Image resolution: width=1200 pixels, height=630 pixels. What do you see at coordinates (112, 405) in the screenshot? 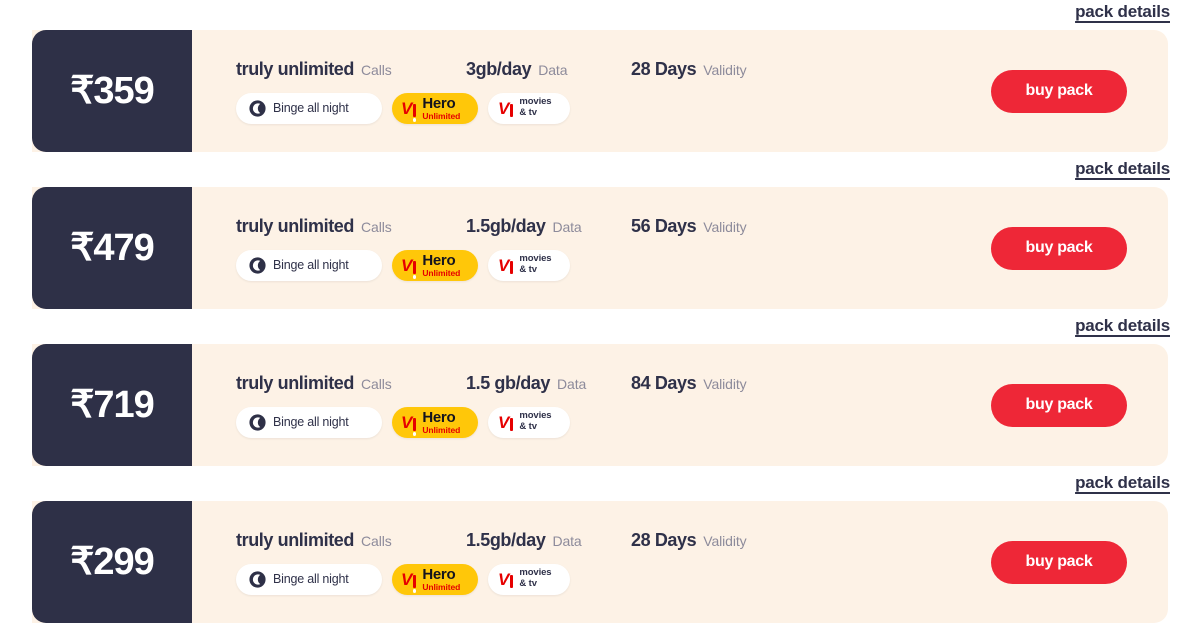
I see `plan-price: ₹719` at bounding box center [112, 405].